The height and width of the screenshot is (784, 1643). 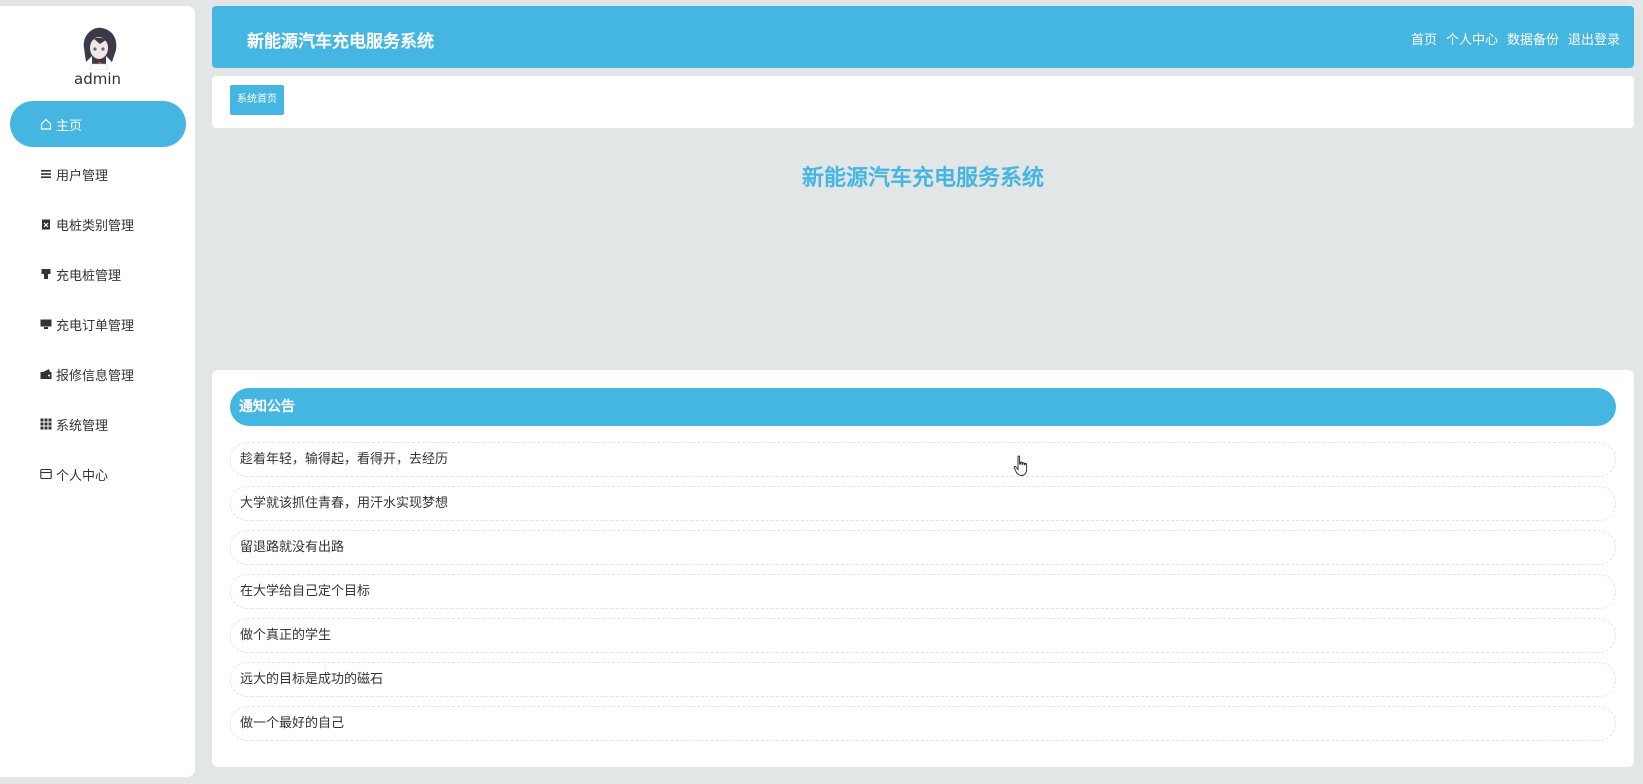 What do you see at coordinates (98, 124) in the screenshot?
I see `sidebar-item-home: 主页` at bounding box center [98, 124].